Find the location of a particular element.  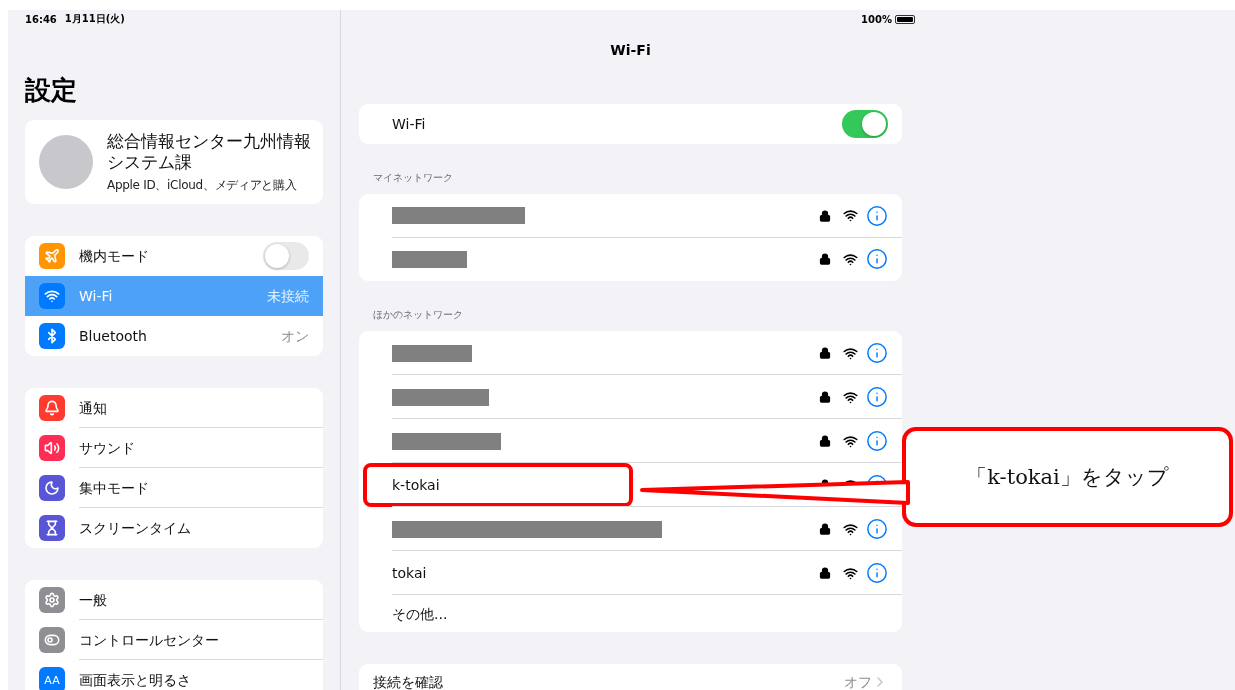

profile-subtitle: Apple ID、iCloud、メディアと購入 is located at coordinates (202, 185).